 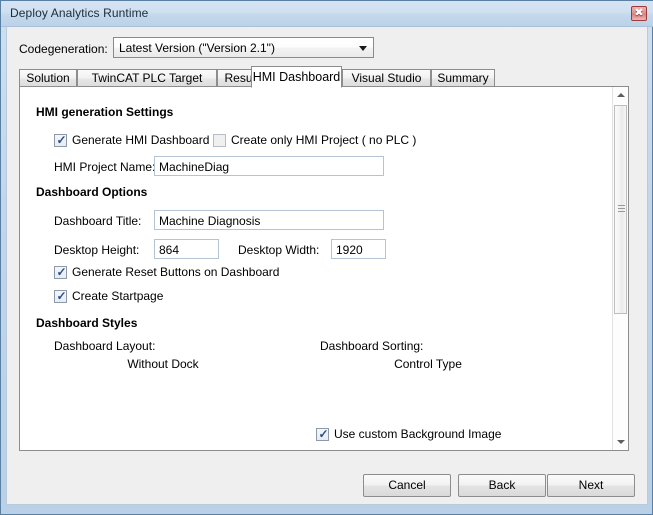 I want to click on close-icon: ✖, so click(x=639, y=13).